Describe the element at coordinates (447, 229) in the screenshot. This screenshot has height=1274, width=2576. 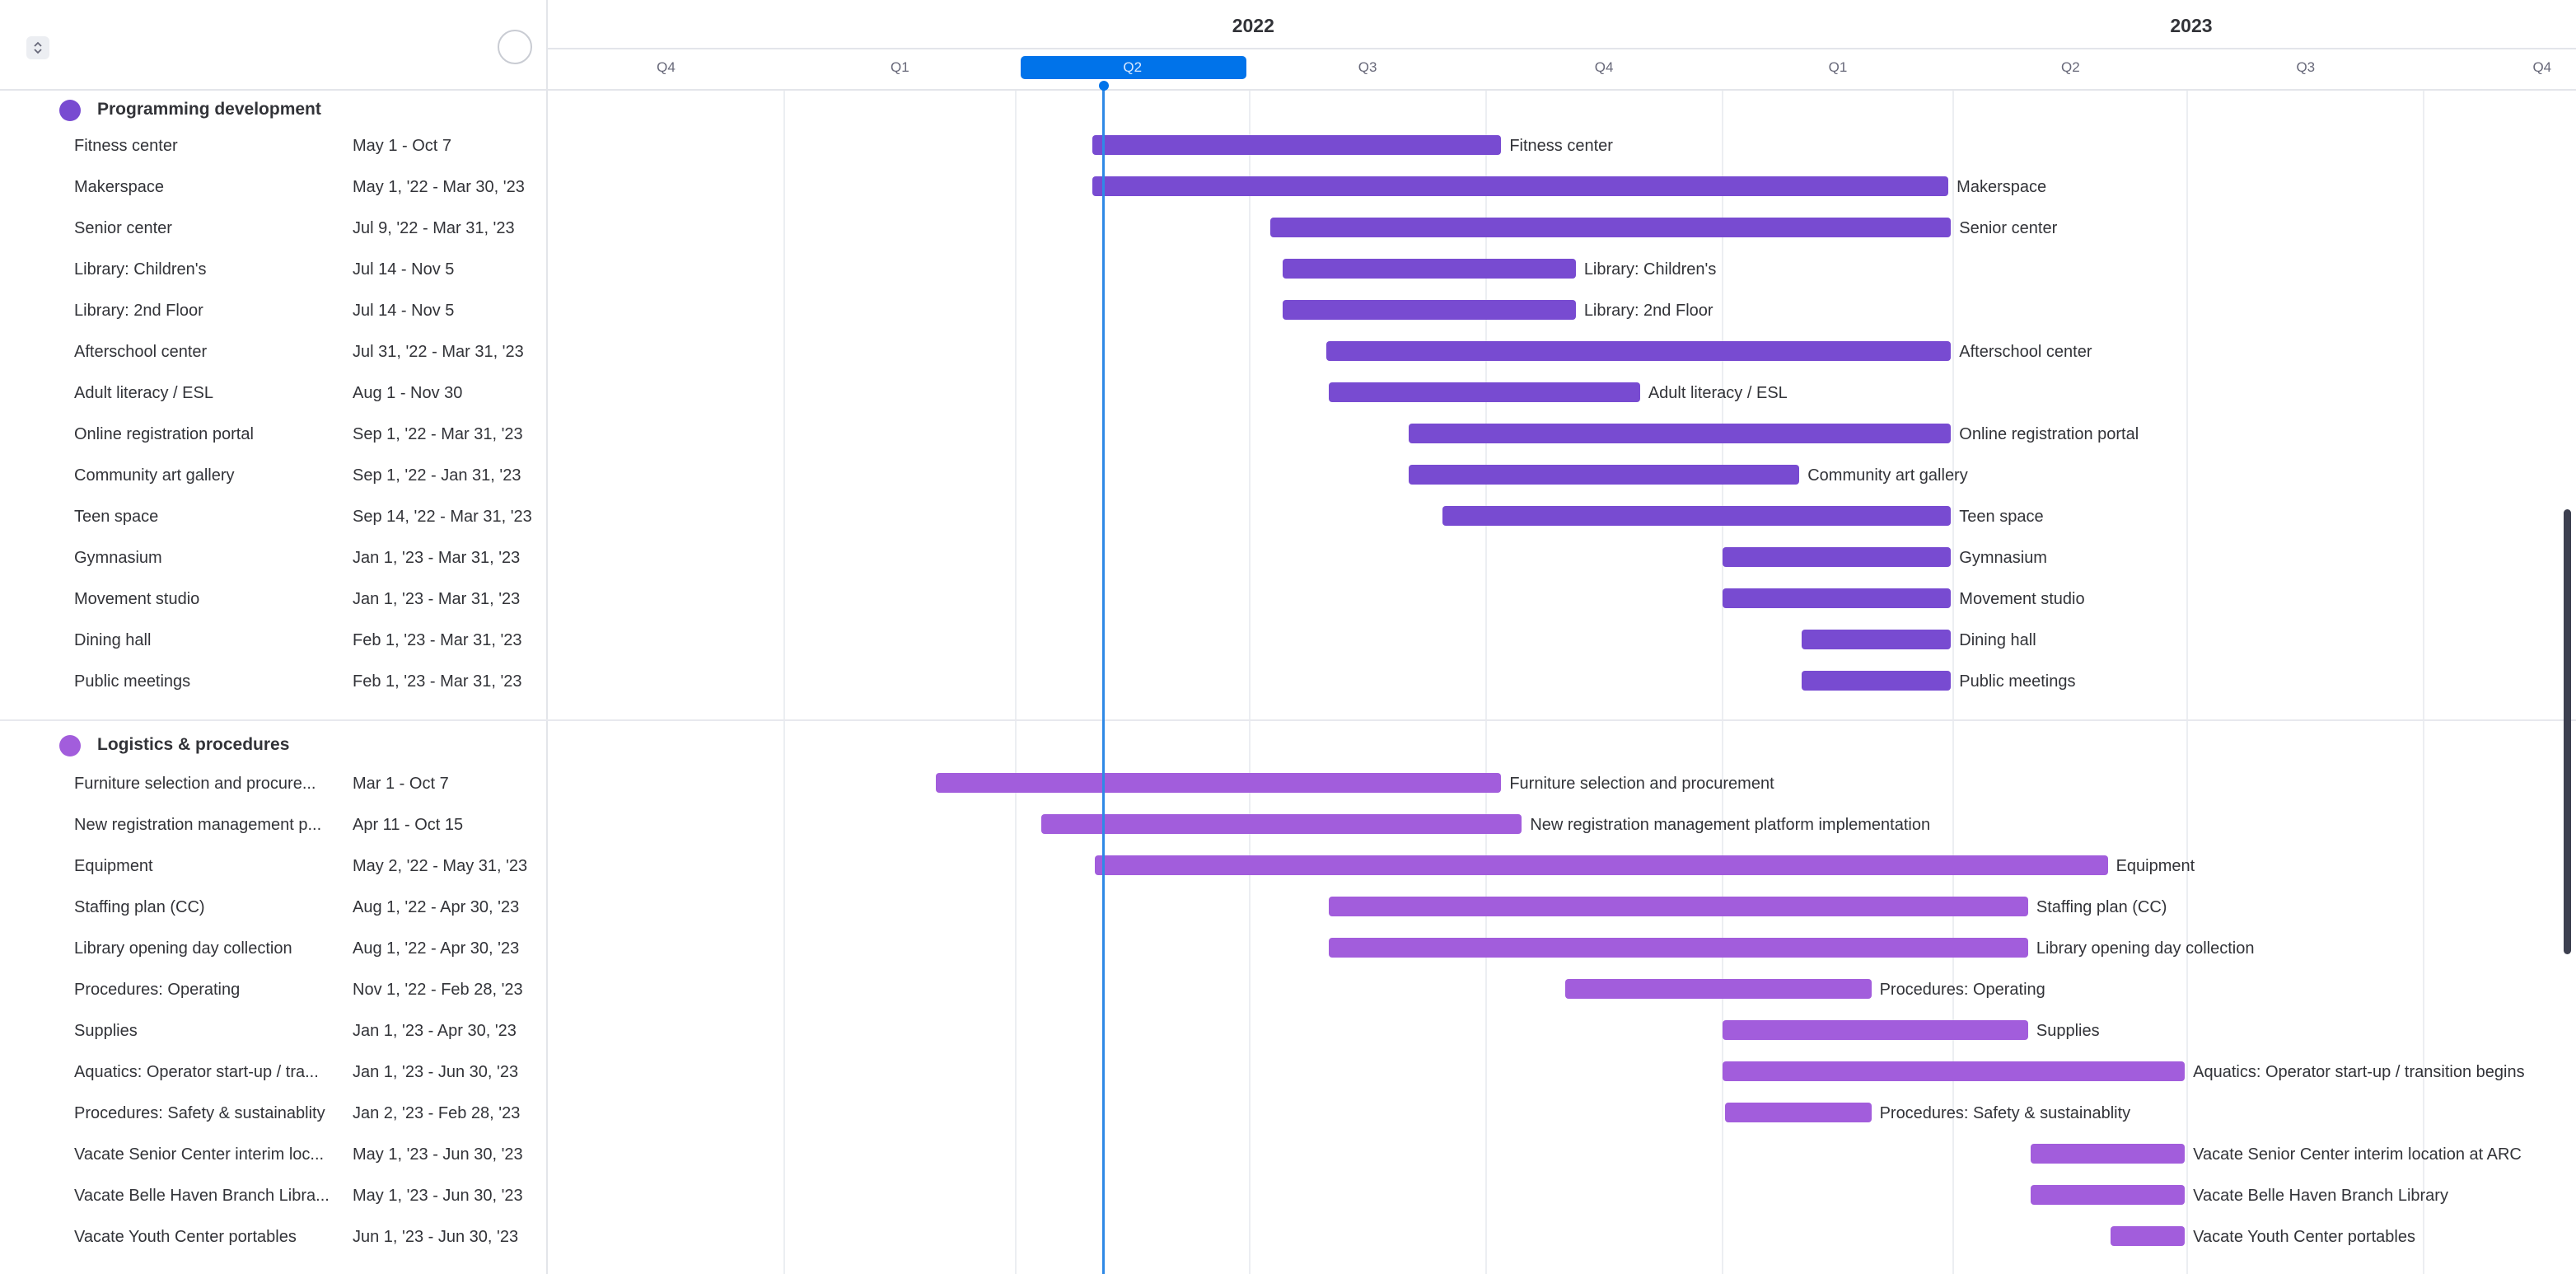
I see `task-dates: Jul 9, '22 - Mar 31, '23` at that location.